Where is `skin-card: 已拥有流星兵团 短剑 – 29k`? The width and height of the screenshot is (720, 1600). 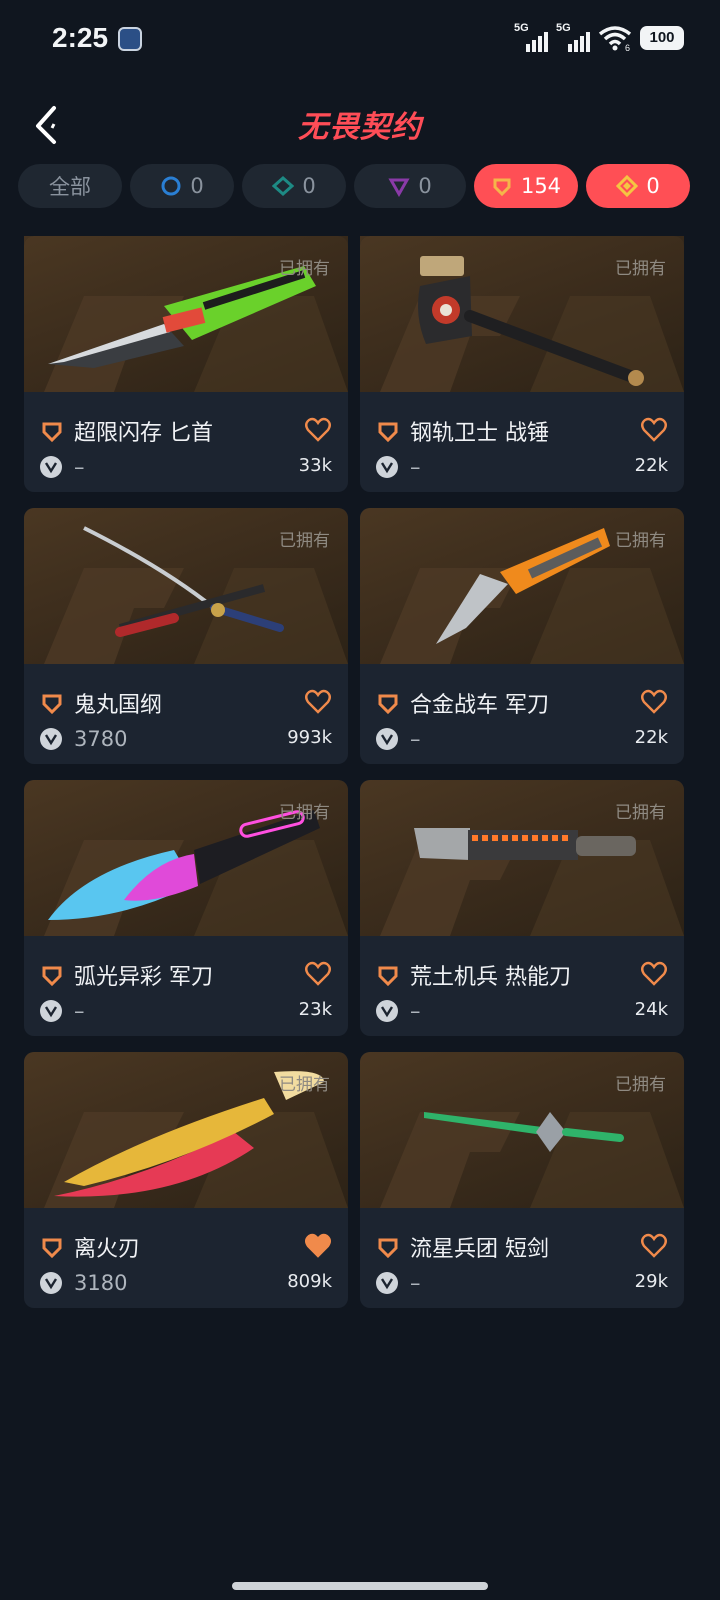 skin-card: 已拥有流星兵团 短剑 – 29k is located at coordinates (522, 1180).